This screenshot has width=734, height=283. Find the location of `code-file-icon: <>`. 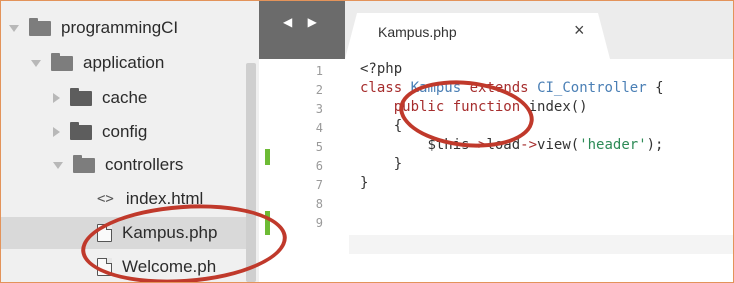

code-file-icon: <> is located at coordinates (105, 199).